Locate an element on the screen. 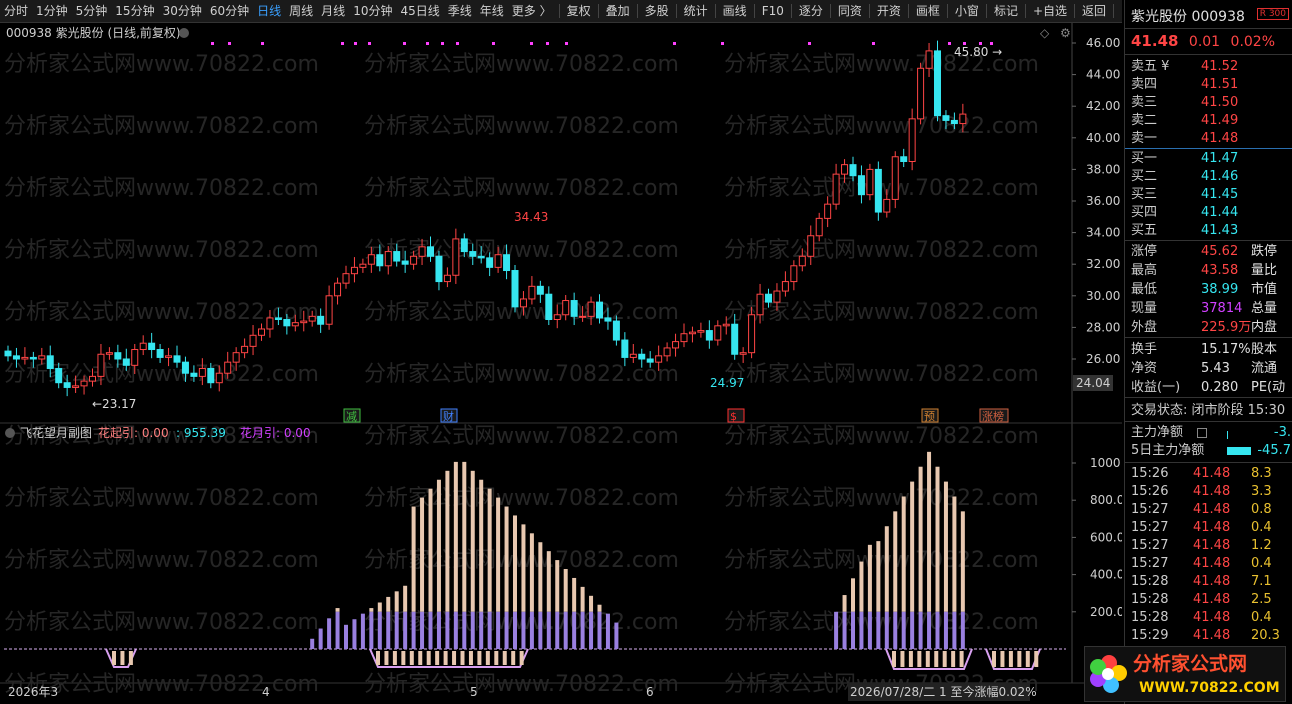 The height and width of the screenshot is (704, 1292). period-tab-3: 15分钟 is located at coordinates (134, 11).